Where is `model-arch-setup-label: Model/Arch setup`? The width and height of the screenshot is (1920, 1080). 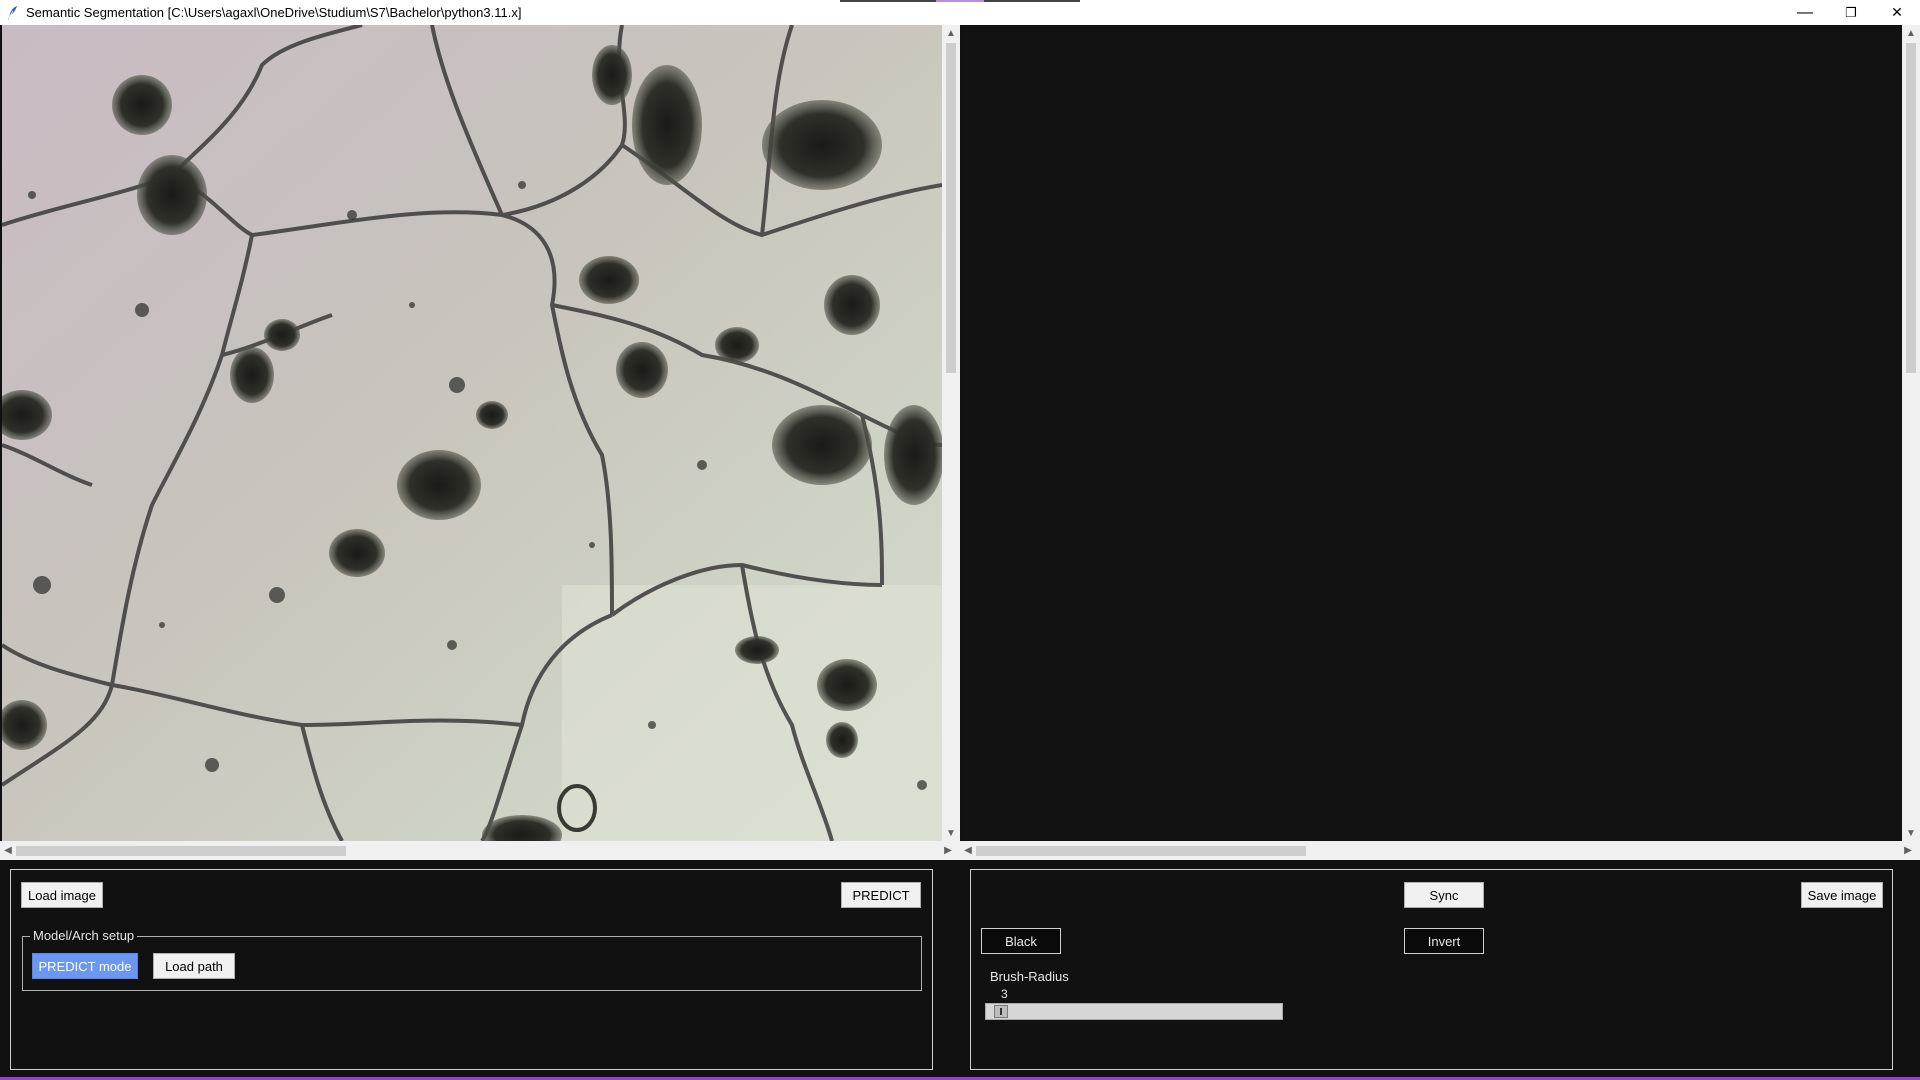 model-arch-setup-label: Model/Arch setup is located at coordinates (84, 935).